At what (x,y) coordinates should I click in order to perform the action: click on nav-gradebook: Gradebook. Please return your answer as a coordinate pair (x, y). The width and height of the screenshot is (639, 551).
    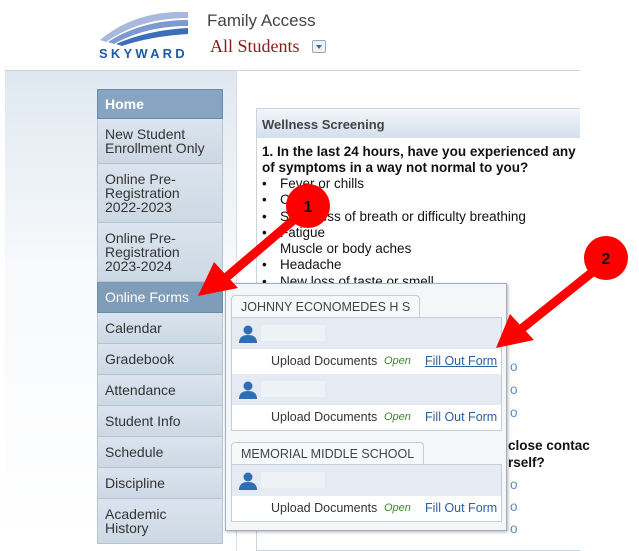
    Looking at the image, I should click on (160, 359).